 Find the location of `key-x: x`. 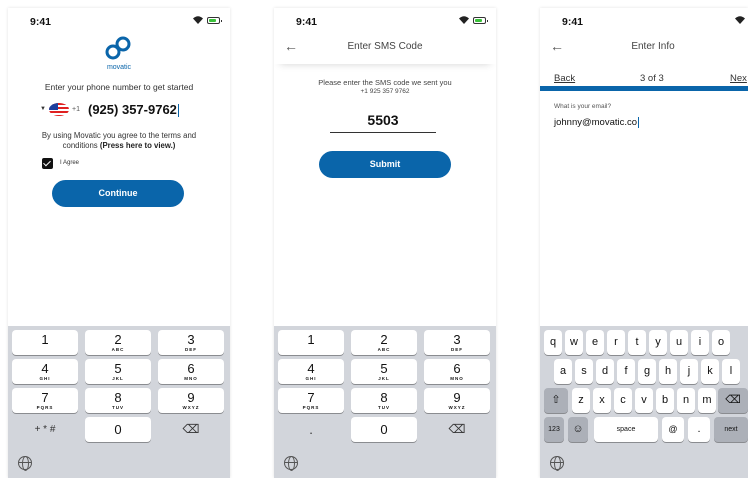

key-x: x is located at coordinates (602, 400).